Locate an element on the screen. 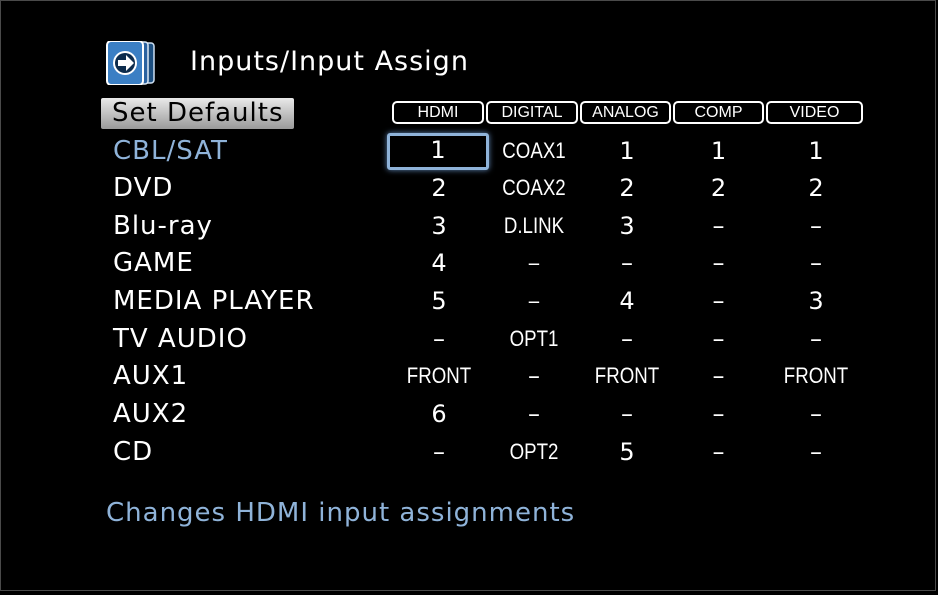  status-message: Changes HDMI input assignments is located at coordinates (341, 513).